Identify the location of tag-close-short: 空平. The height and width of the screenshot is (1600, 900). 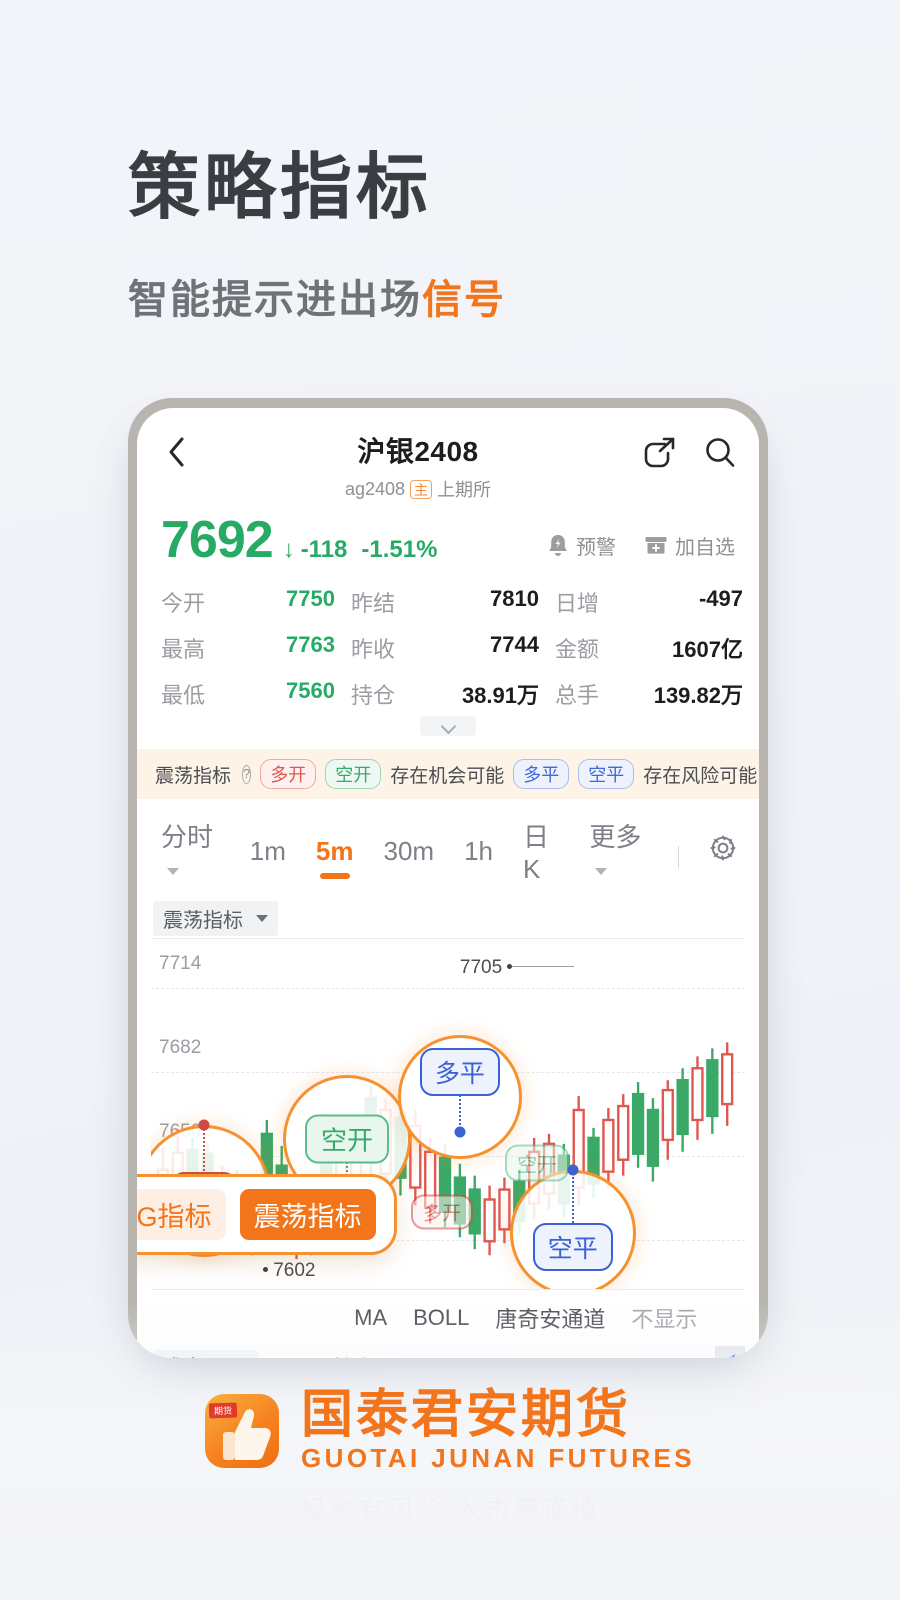
(606, 774).